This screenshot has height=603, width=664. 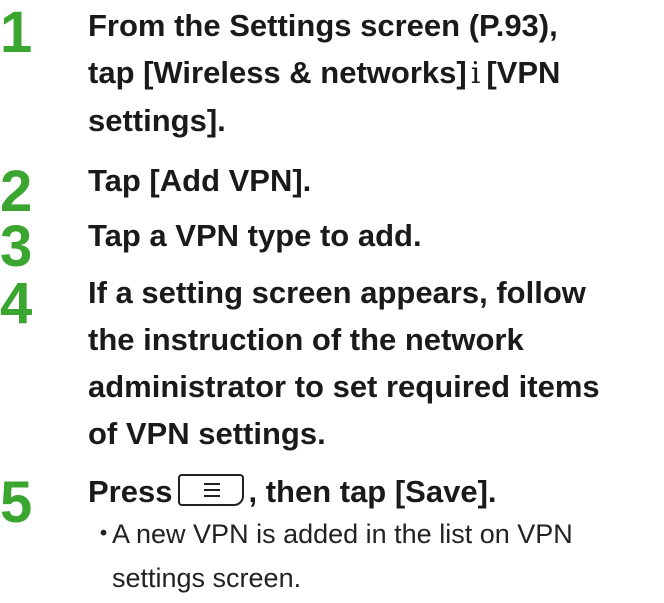 I want to click on step-line-part: tap [Wireless & networks], so click(x=277, y=72).